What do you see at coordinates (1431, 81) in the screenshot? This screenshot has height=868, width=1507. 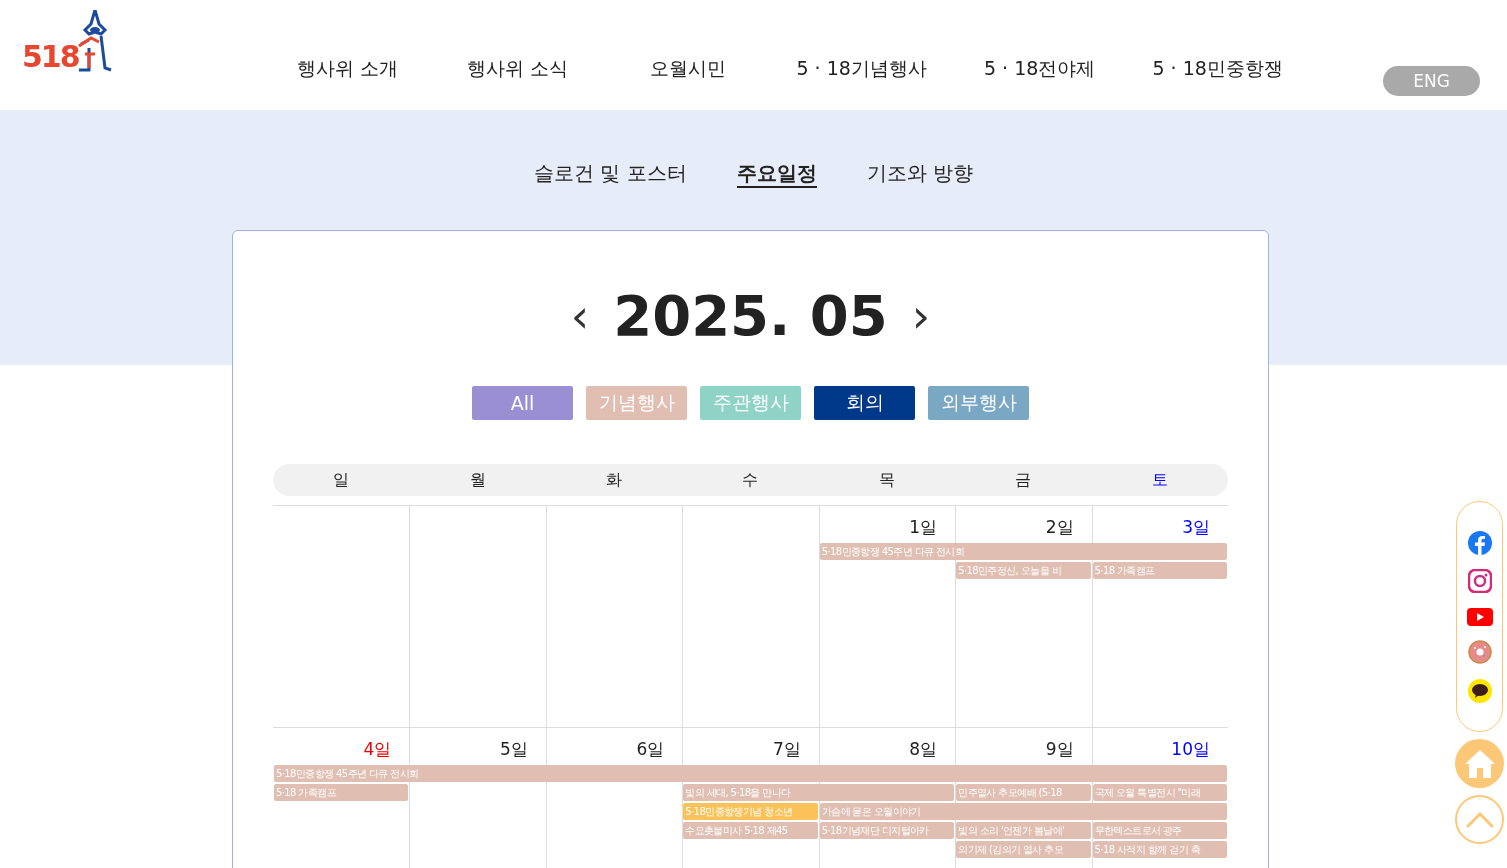 I see `language-button: ENG` at bounding box center [1431, 81].